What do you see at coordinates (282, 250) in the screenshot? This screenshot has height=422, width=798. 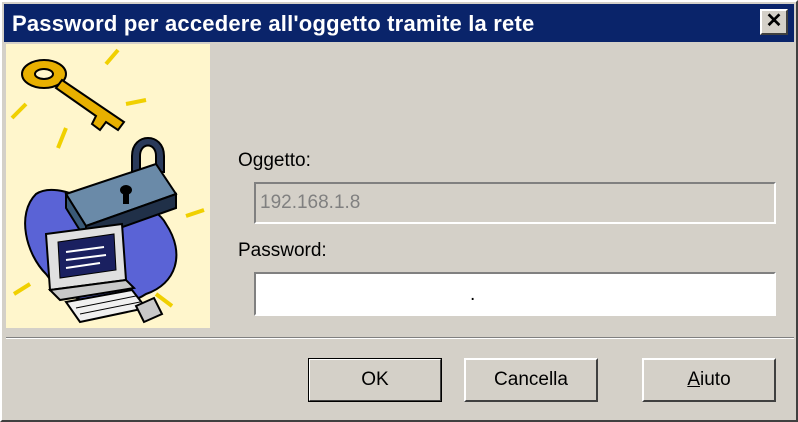 I see `password-label: Password:` at bounding box center [282, 250].